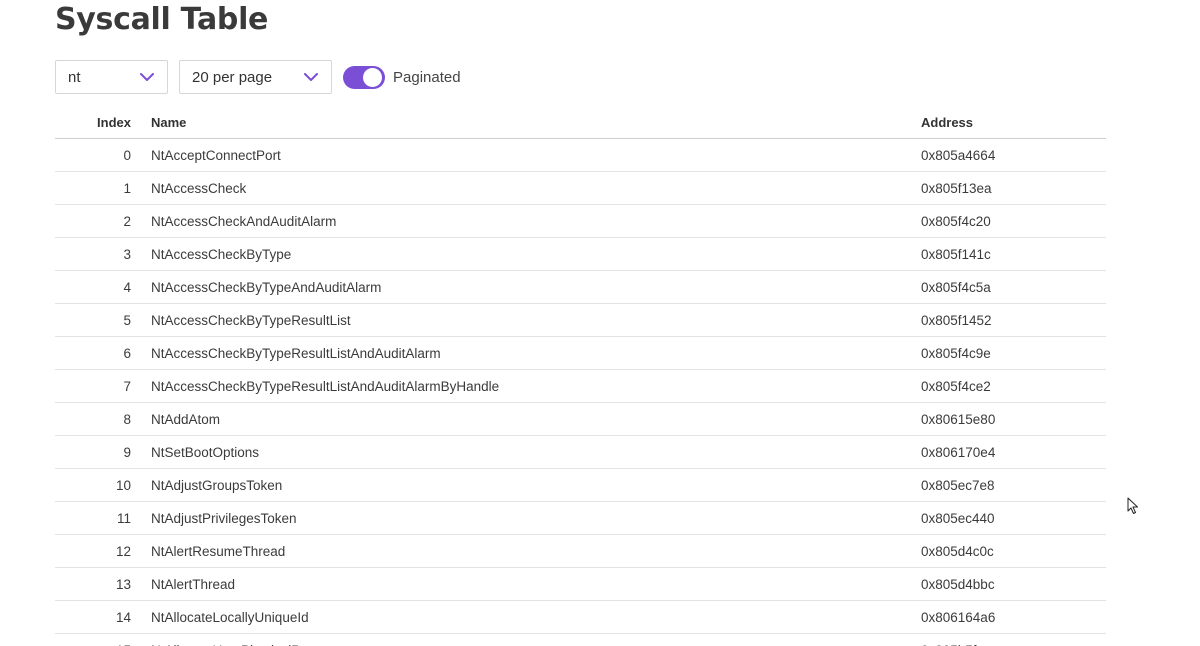  I want to click on row-address: 0x805b5fea, so click(1013, 639).